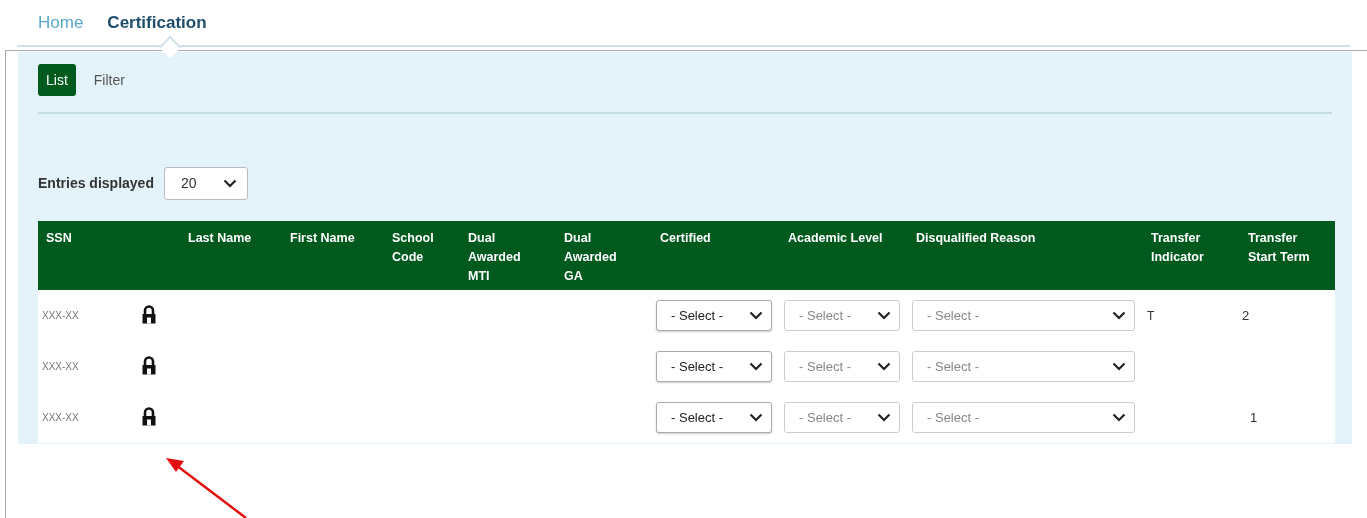  Describe the element at coordinates (1246, 315) in the screenshot. I see `transfer-start-term-cell: 2` at that location.